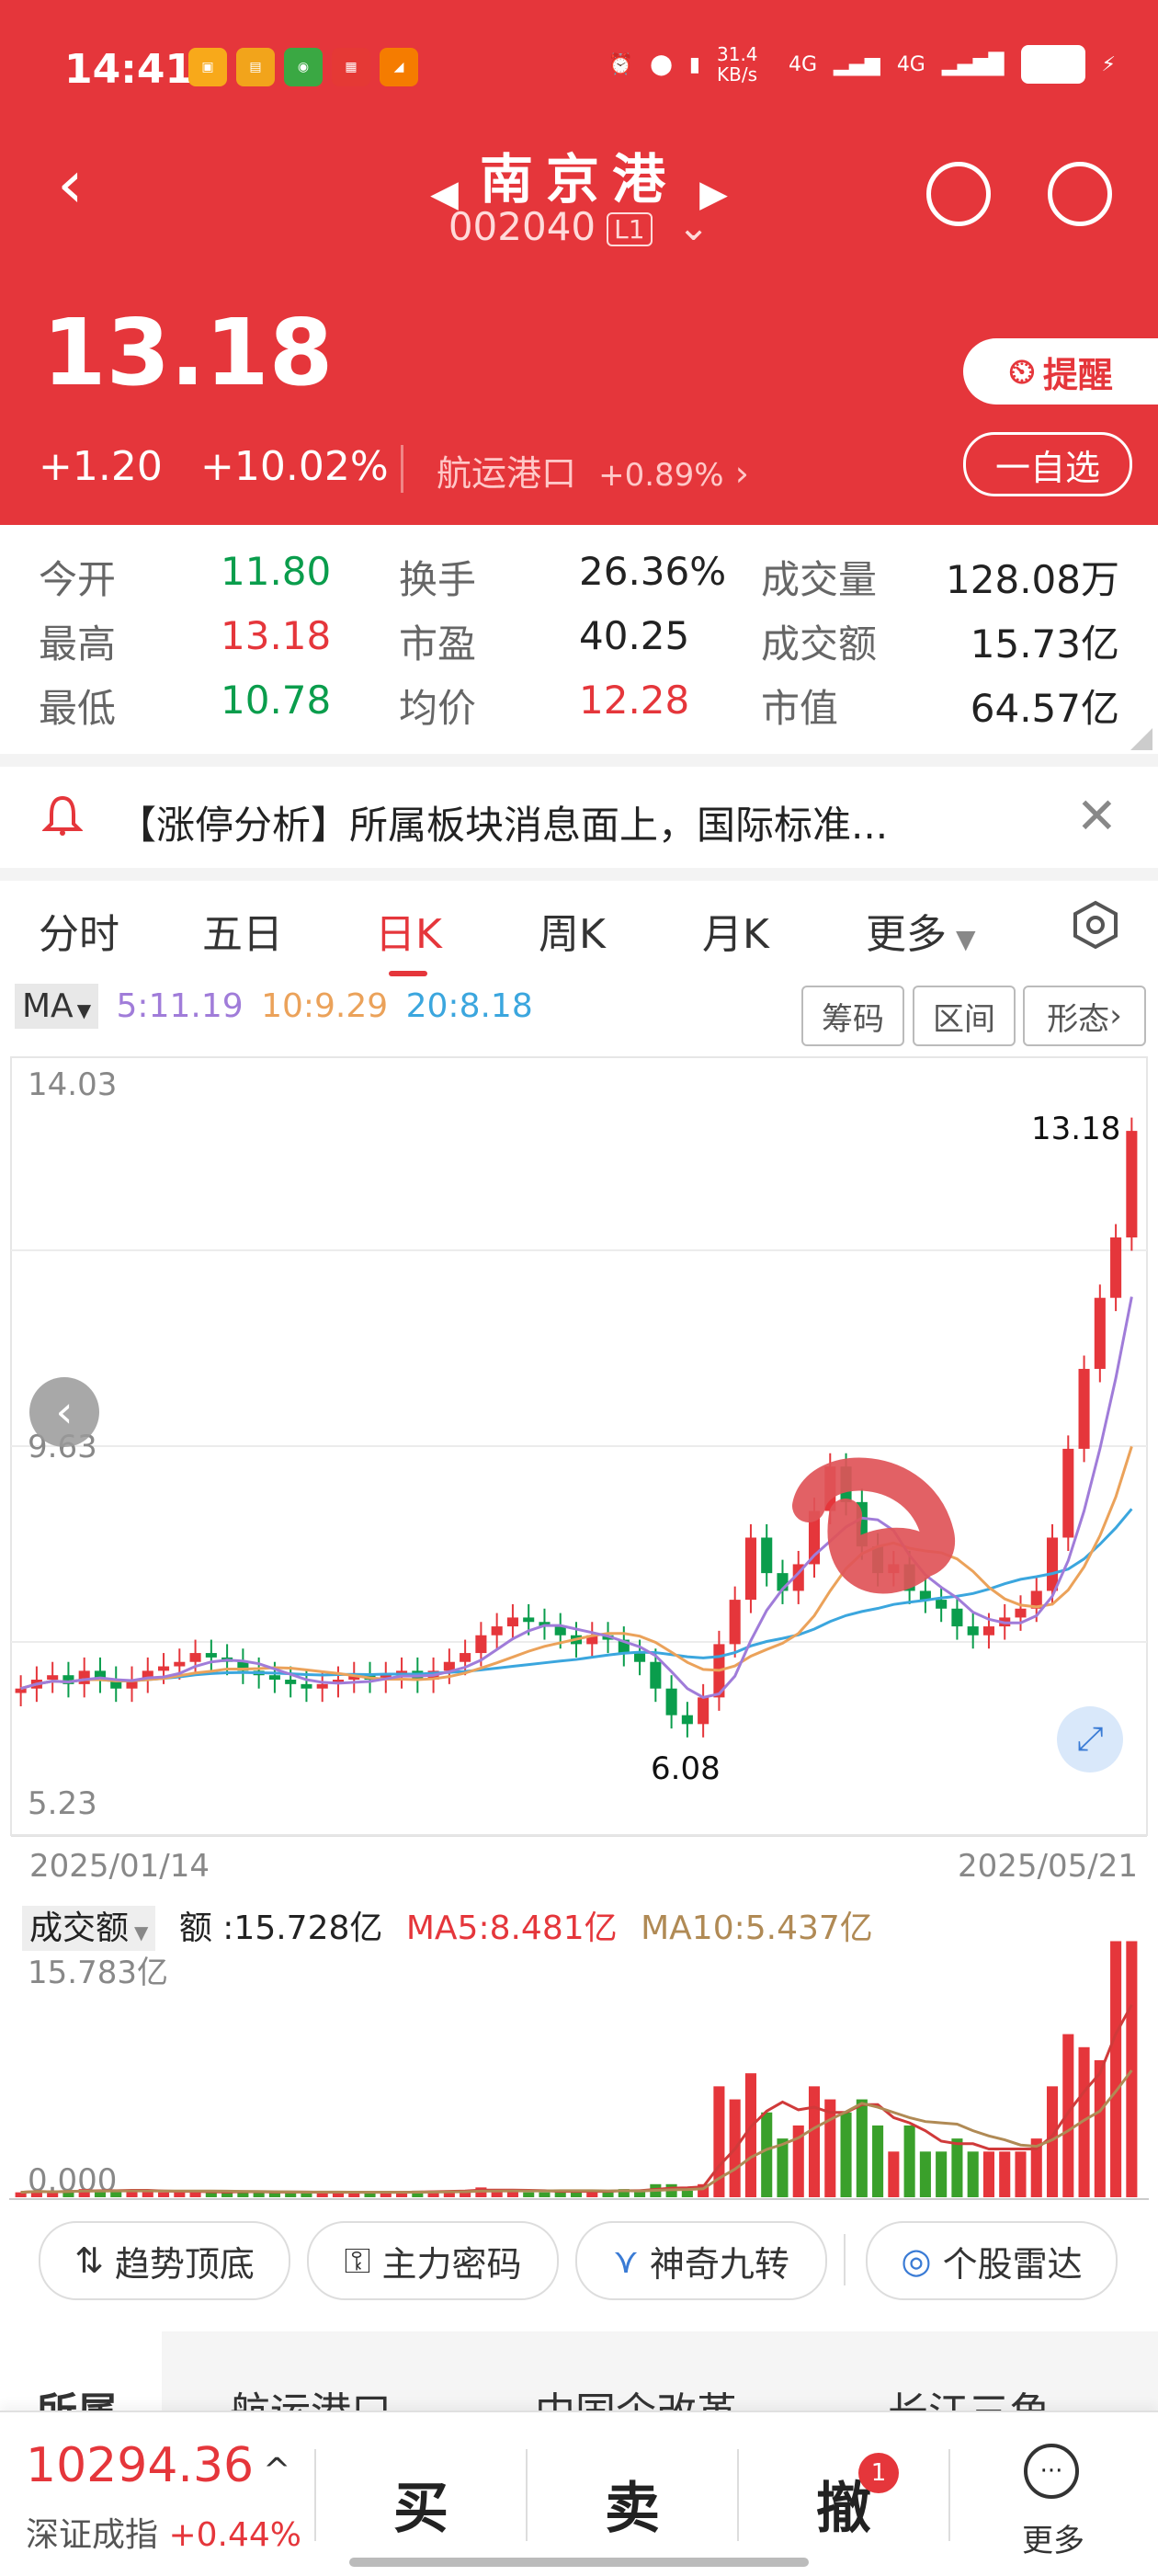 The width and height of the screenshot is (1158, 2576). What do you see at coordinates (719, 2264) in the screenshot?
I see `tool-label: 神奇九转` at bounding box center [719, 2264].